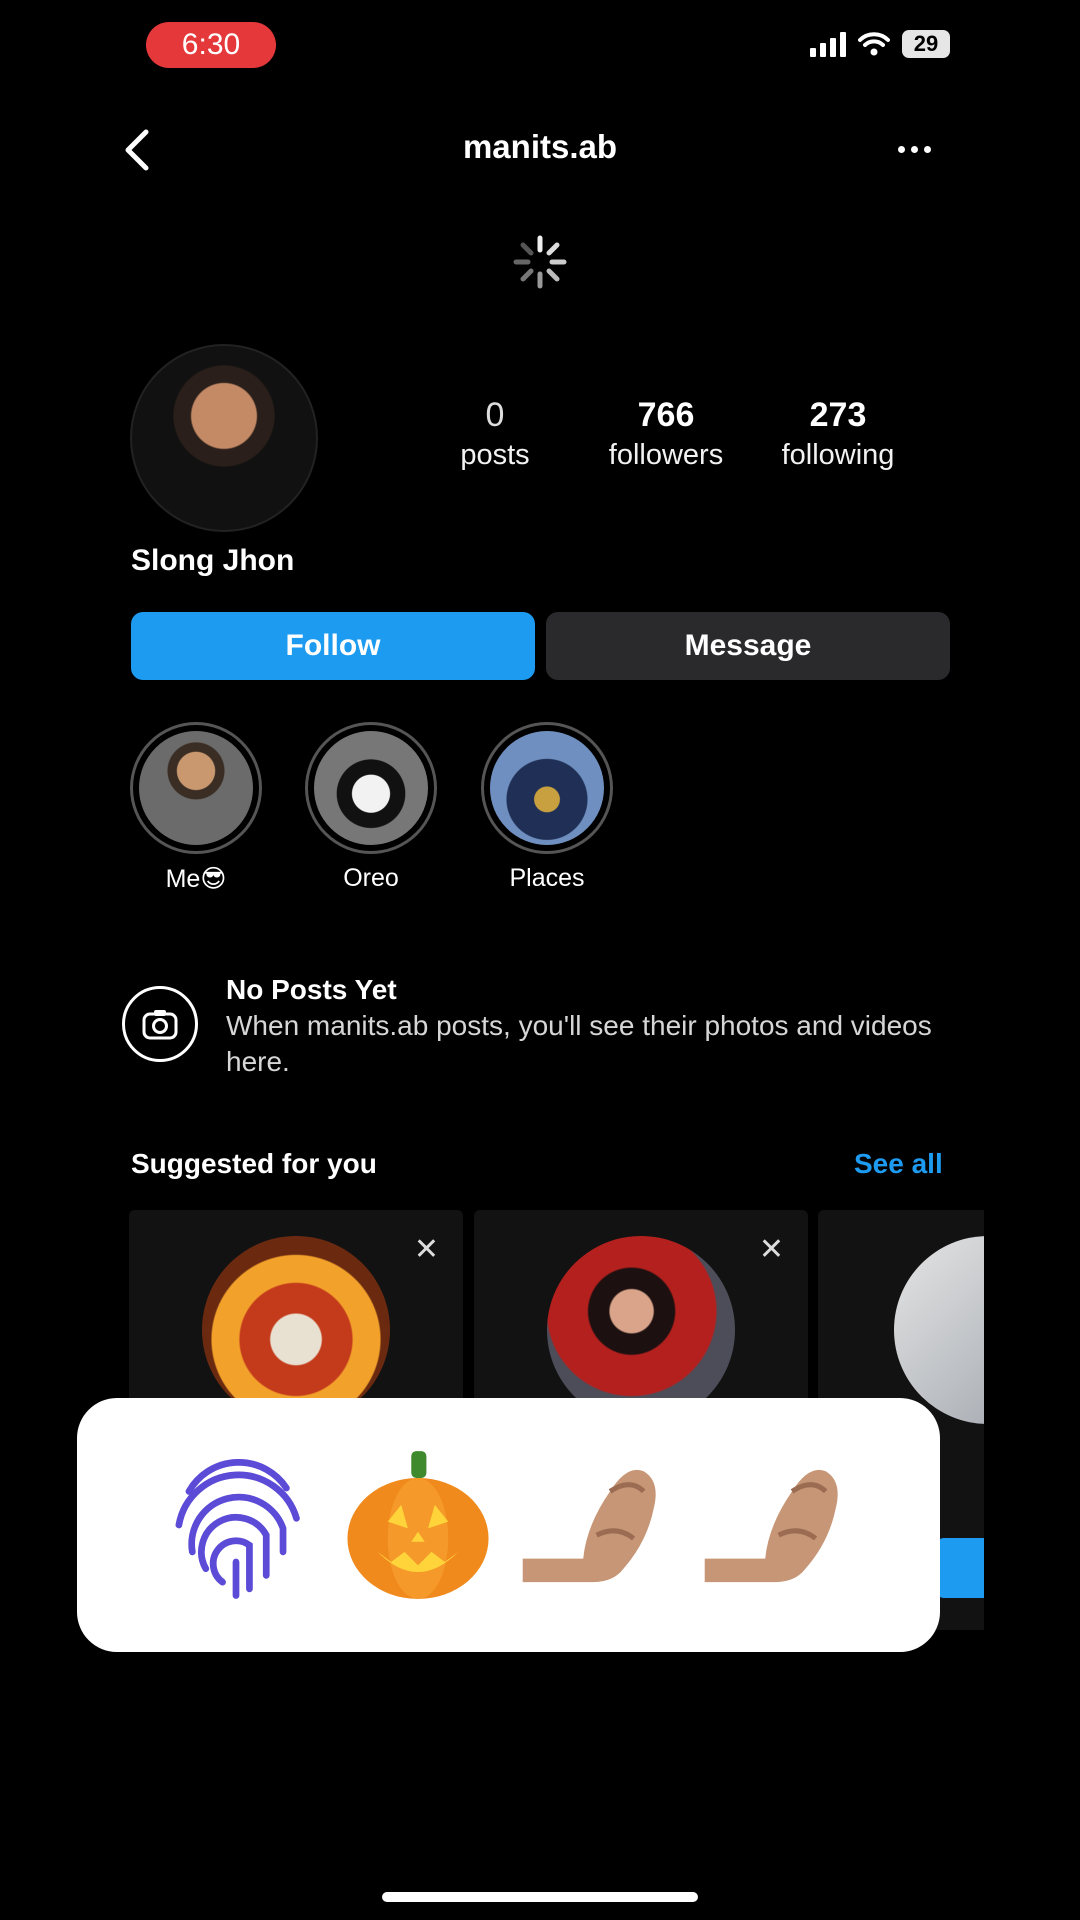 This screenshot has width=1080, height=1920. Describe the element at coordinates (224, 438) in the screenshot. I see `profile-avatar` at that location.